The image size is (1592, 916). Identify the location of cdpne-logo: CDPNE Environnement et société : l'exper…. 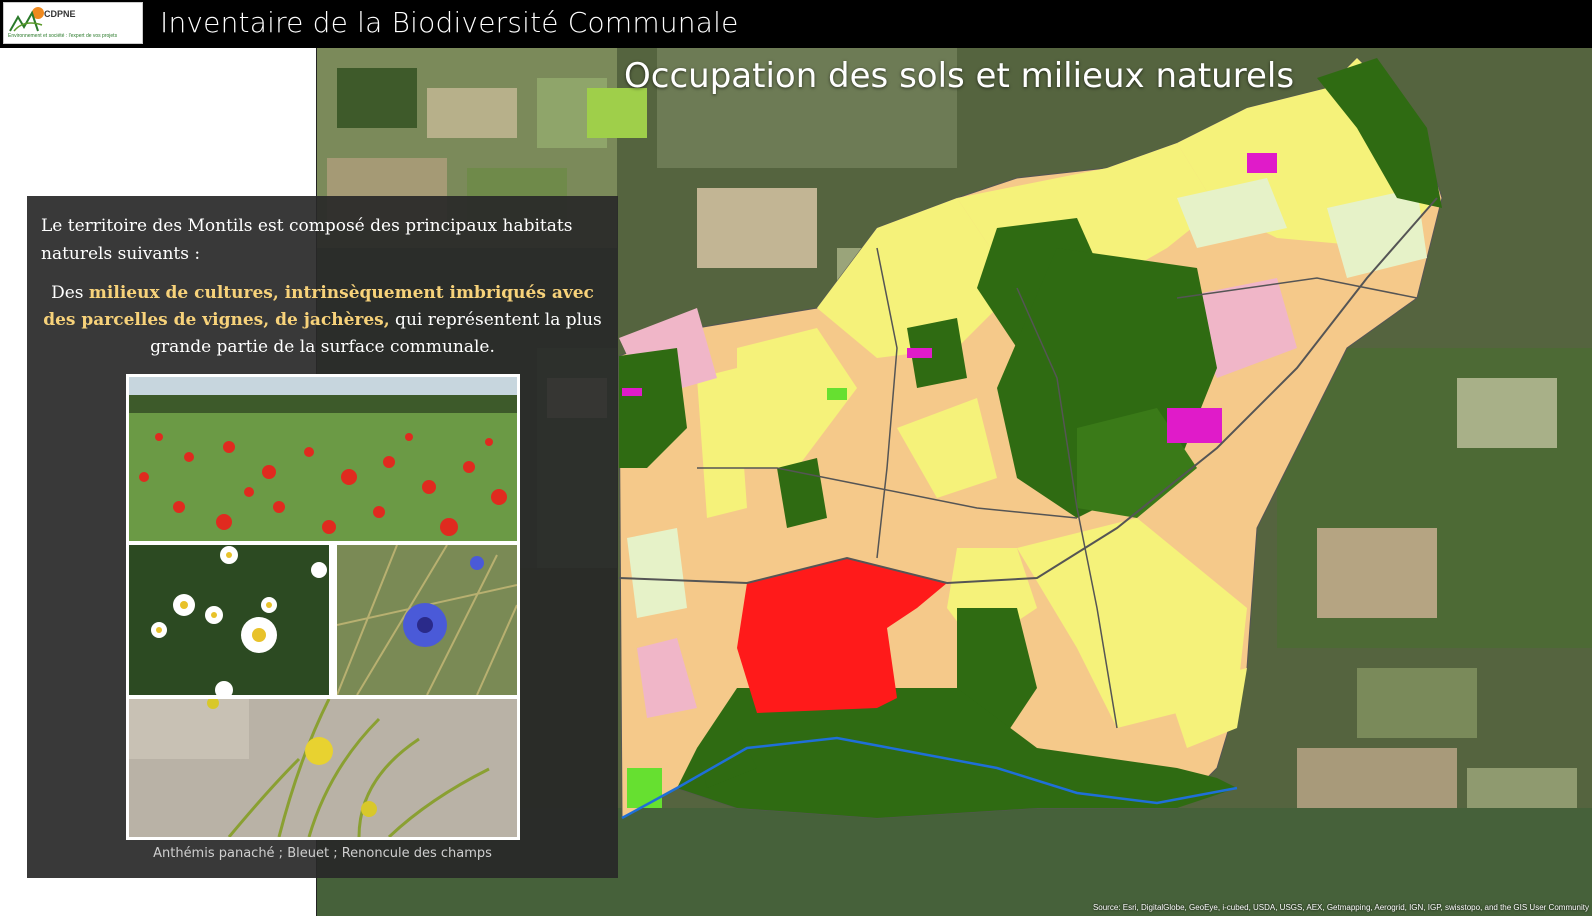
(73, 23).